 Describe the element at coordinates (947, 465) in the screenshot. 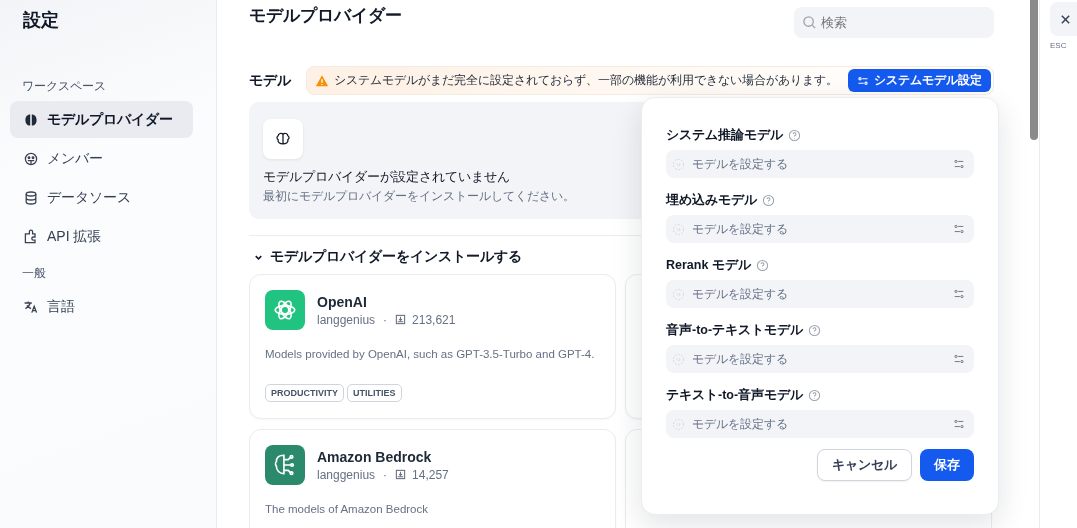

I see `save-button: 保存` at that location.